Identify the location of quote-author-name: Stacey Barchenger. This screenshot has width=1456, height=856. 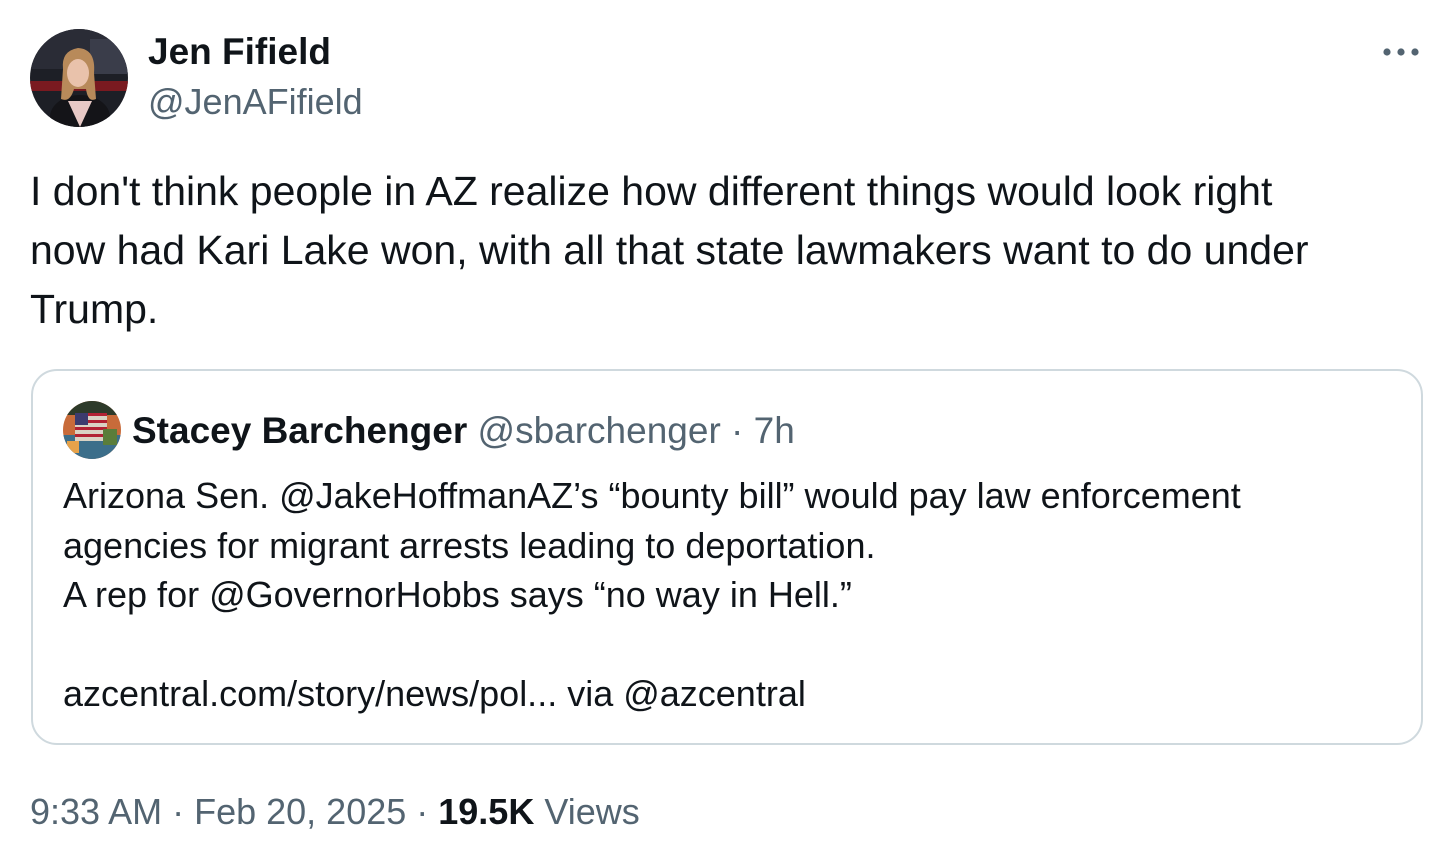
(299, 430).